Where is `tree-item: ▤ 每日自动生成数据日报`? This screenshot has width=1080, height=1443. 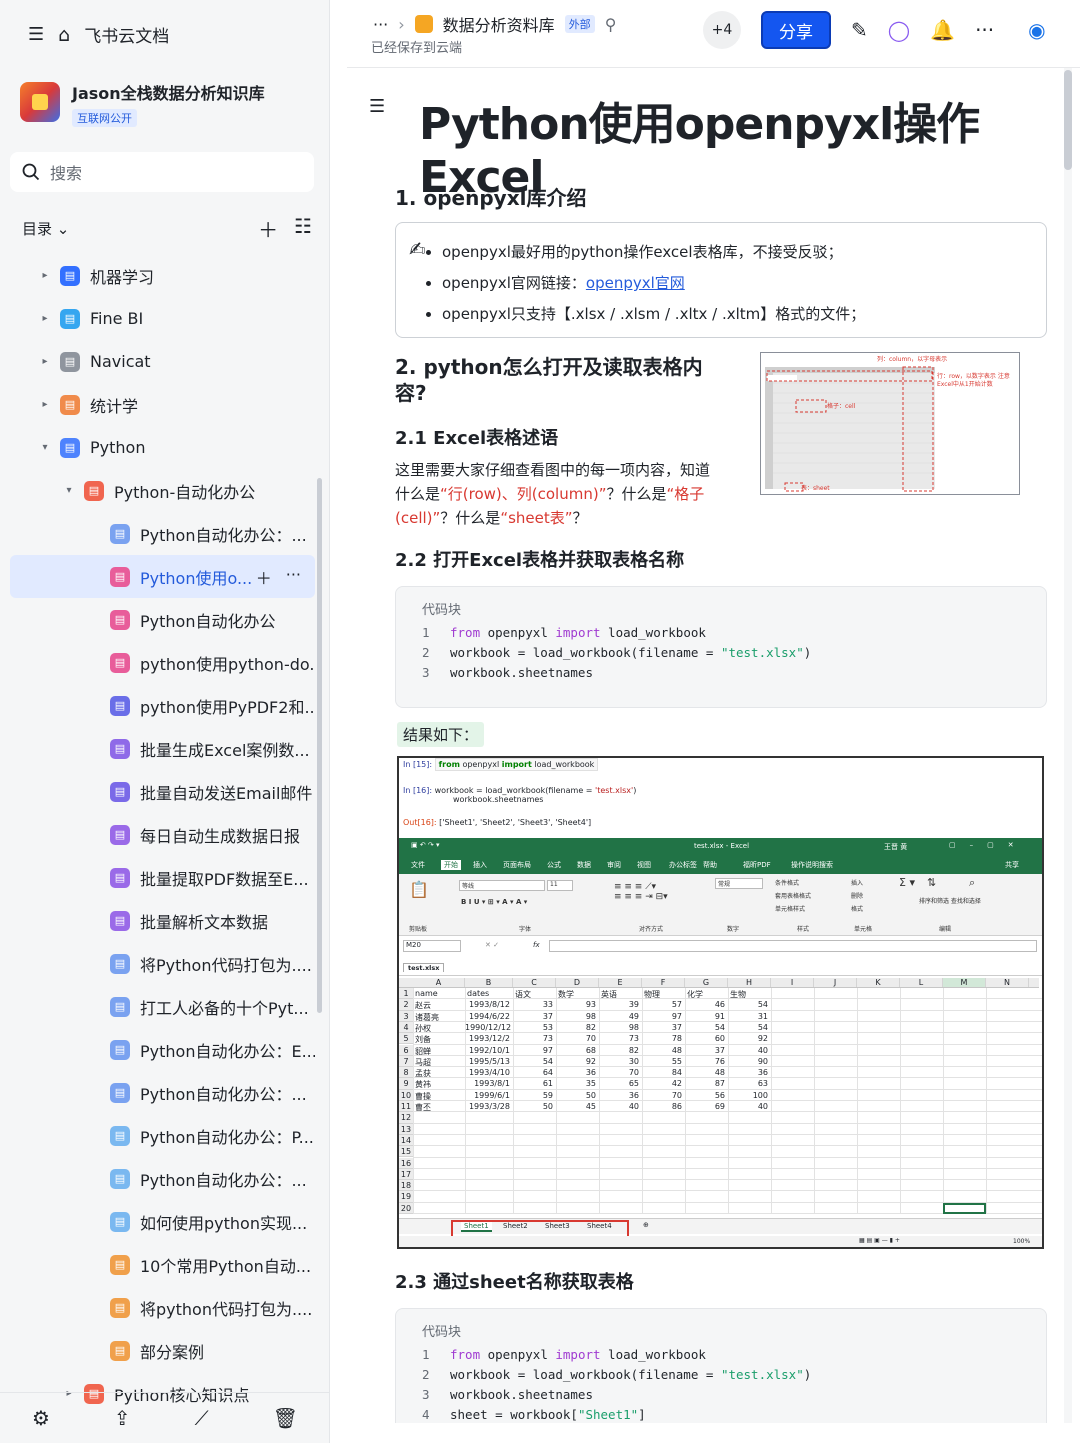 tree-item: ▤ 每日自动生成数据日报 is located at coordinates (162, 834).